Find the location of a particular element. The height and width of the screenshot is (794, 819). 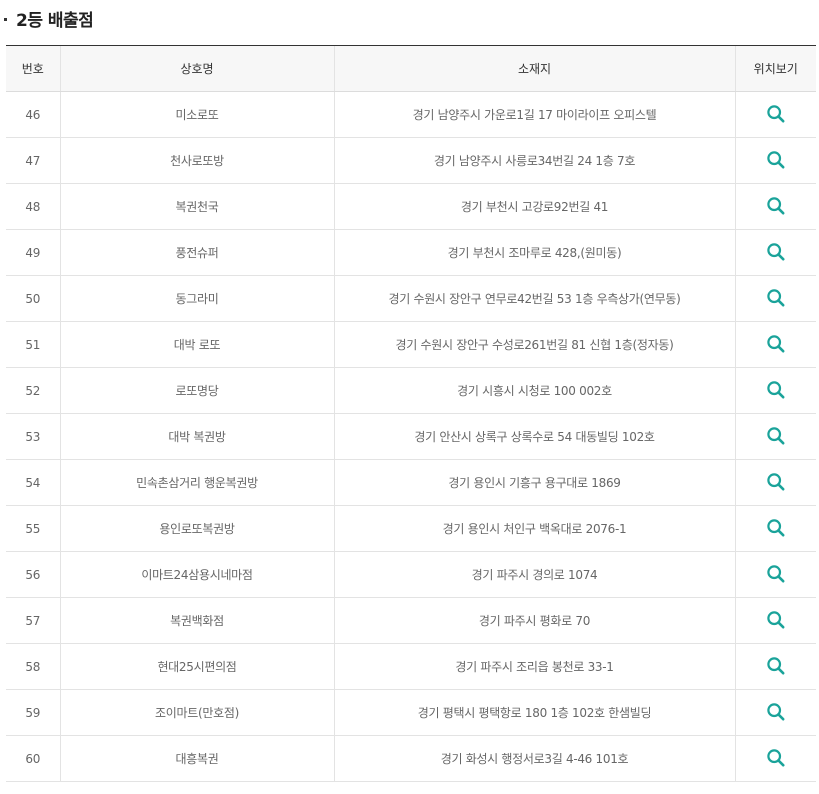

column-header-number: 번호 is located at coordinates (33, 68).